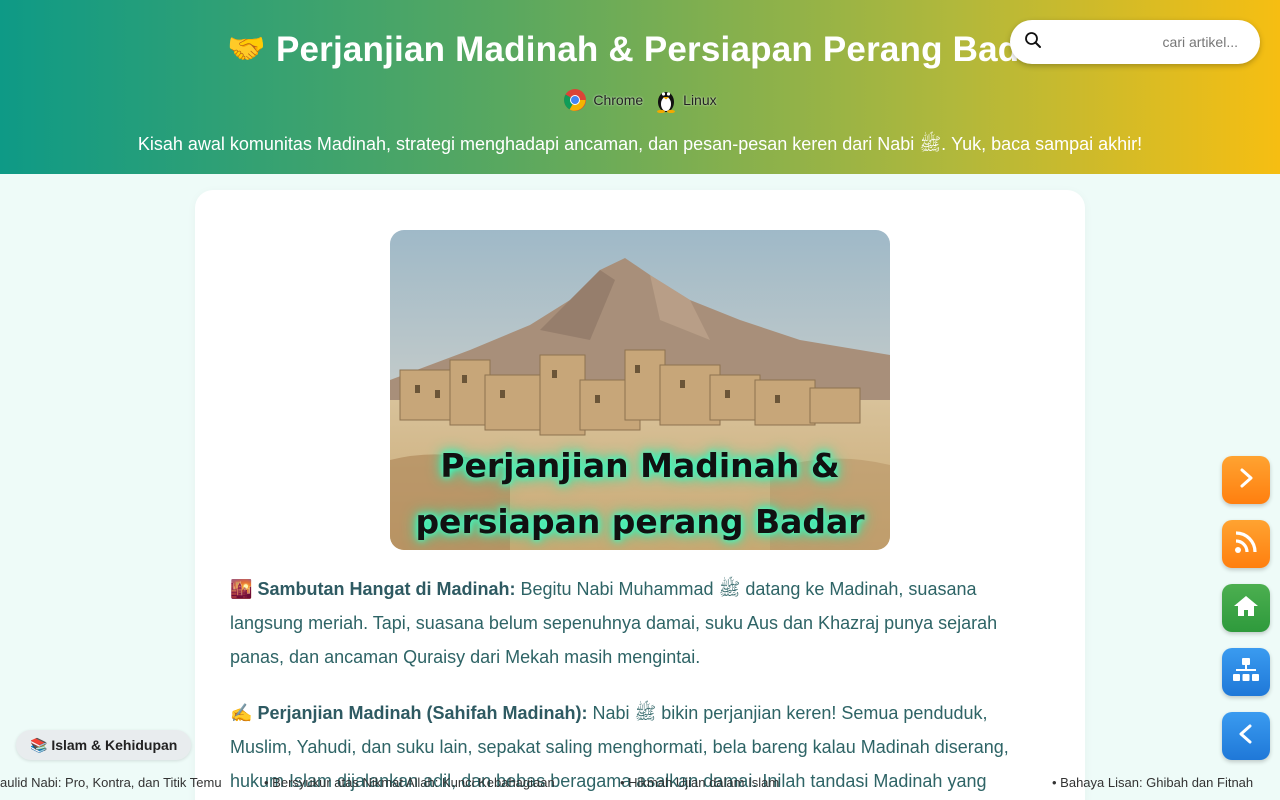 This screenshot has height=800, width=1280. I want to click on paragraph-1-heading: Sambutan Hangat di Madinah:, so click(386, 589).